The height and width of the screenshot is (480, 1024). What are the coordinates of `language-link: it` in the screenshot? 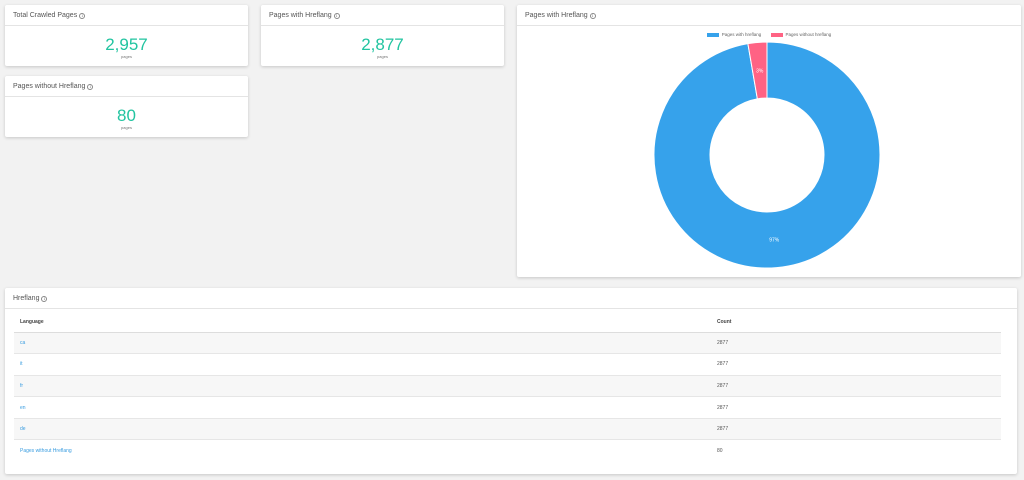 It's located at (21, 364).